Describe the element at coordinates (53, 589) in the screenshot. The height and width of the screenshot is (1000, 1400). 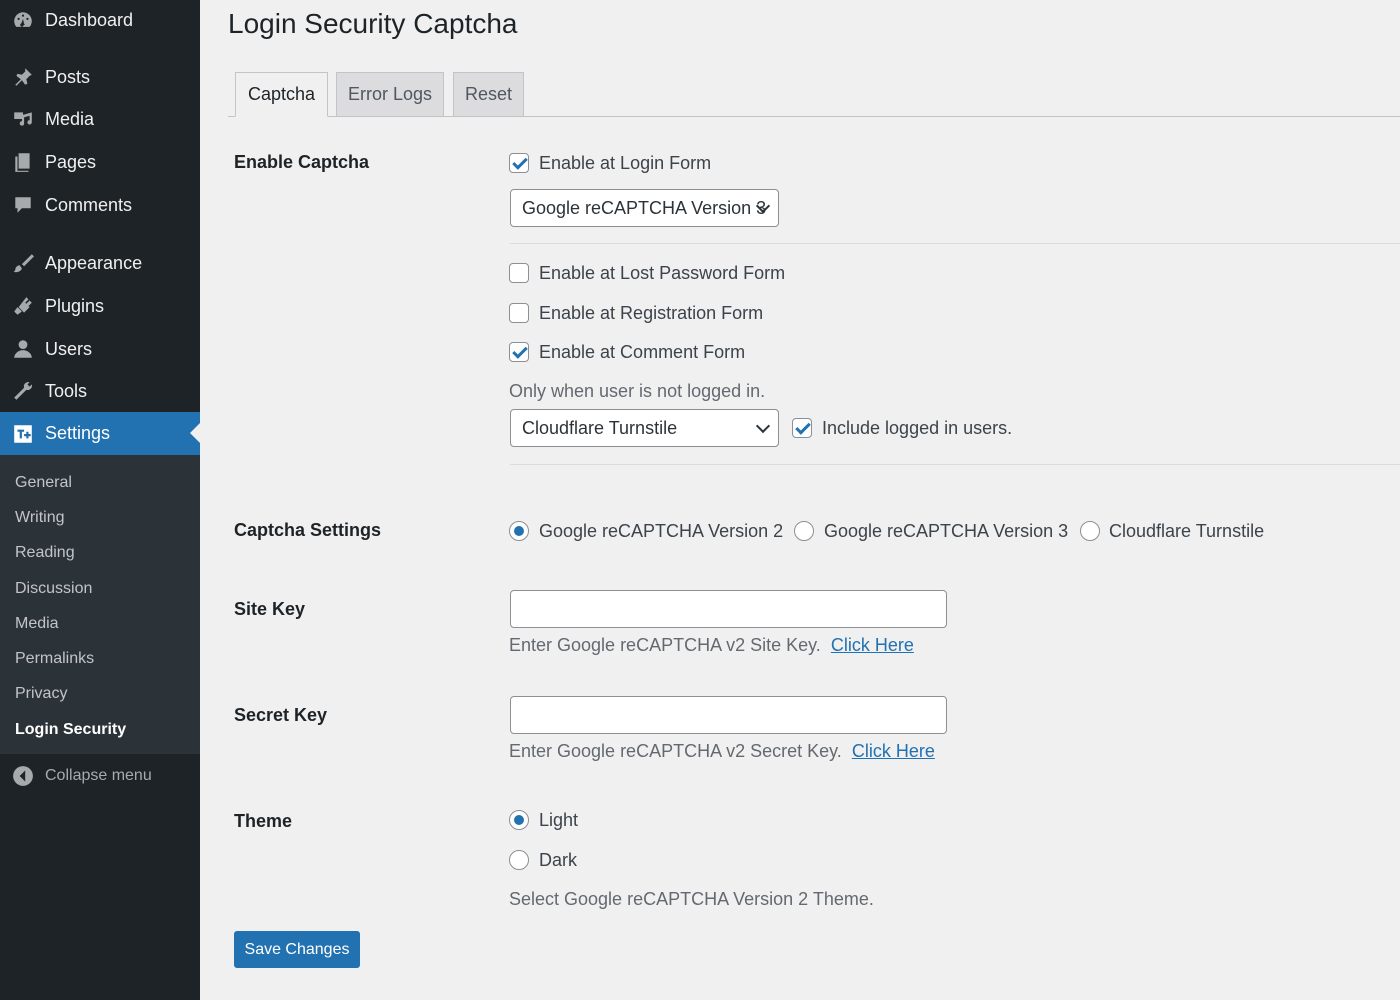
I see `submenu-item-discussion: Discussion` at that location.